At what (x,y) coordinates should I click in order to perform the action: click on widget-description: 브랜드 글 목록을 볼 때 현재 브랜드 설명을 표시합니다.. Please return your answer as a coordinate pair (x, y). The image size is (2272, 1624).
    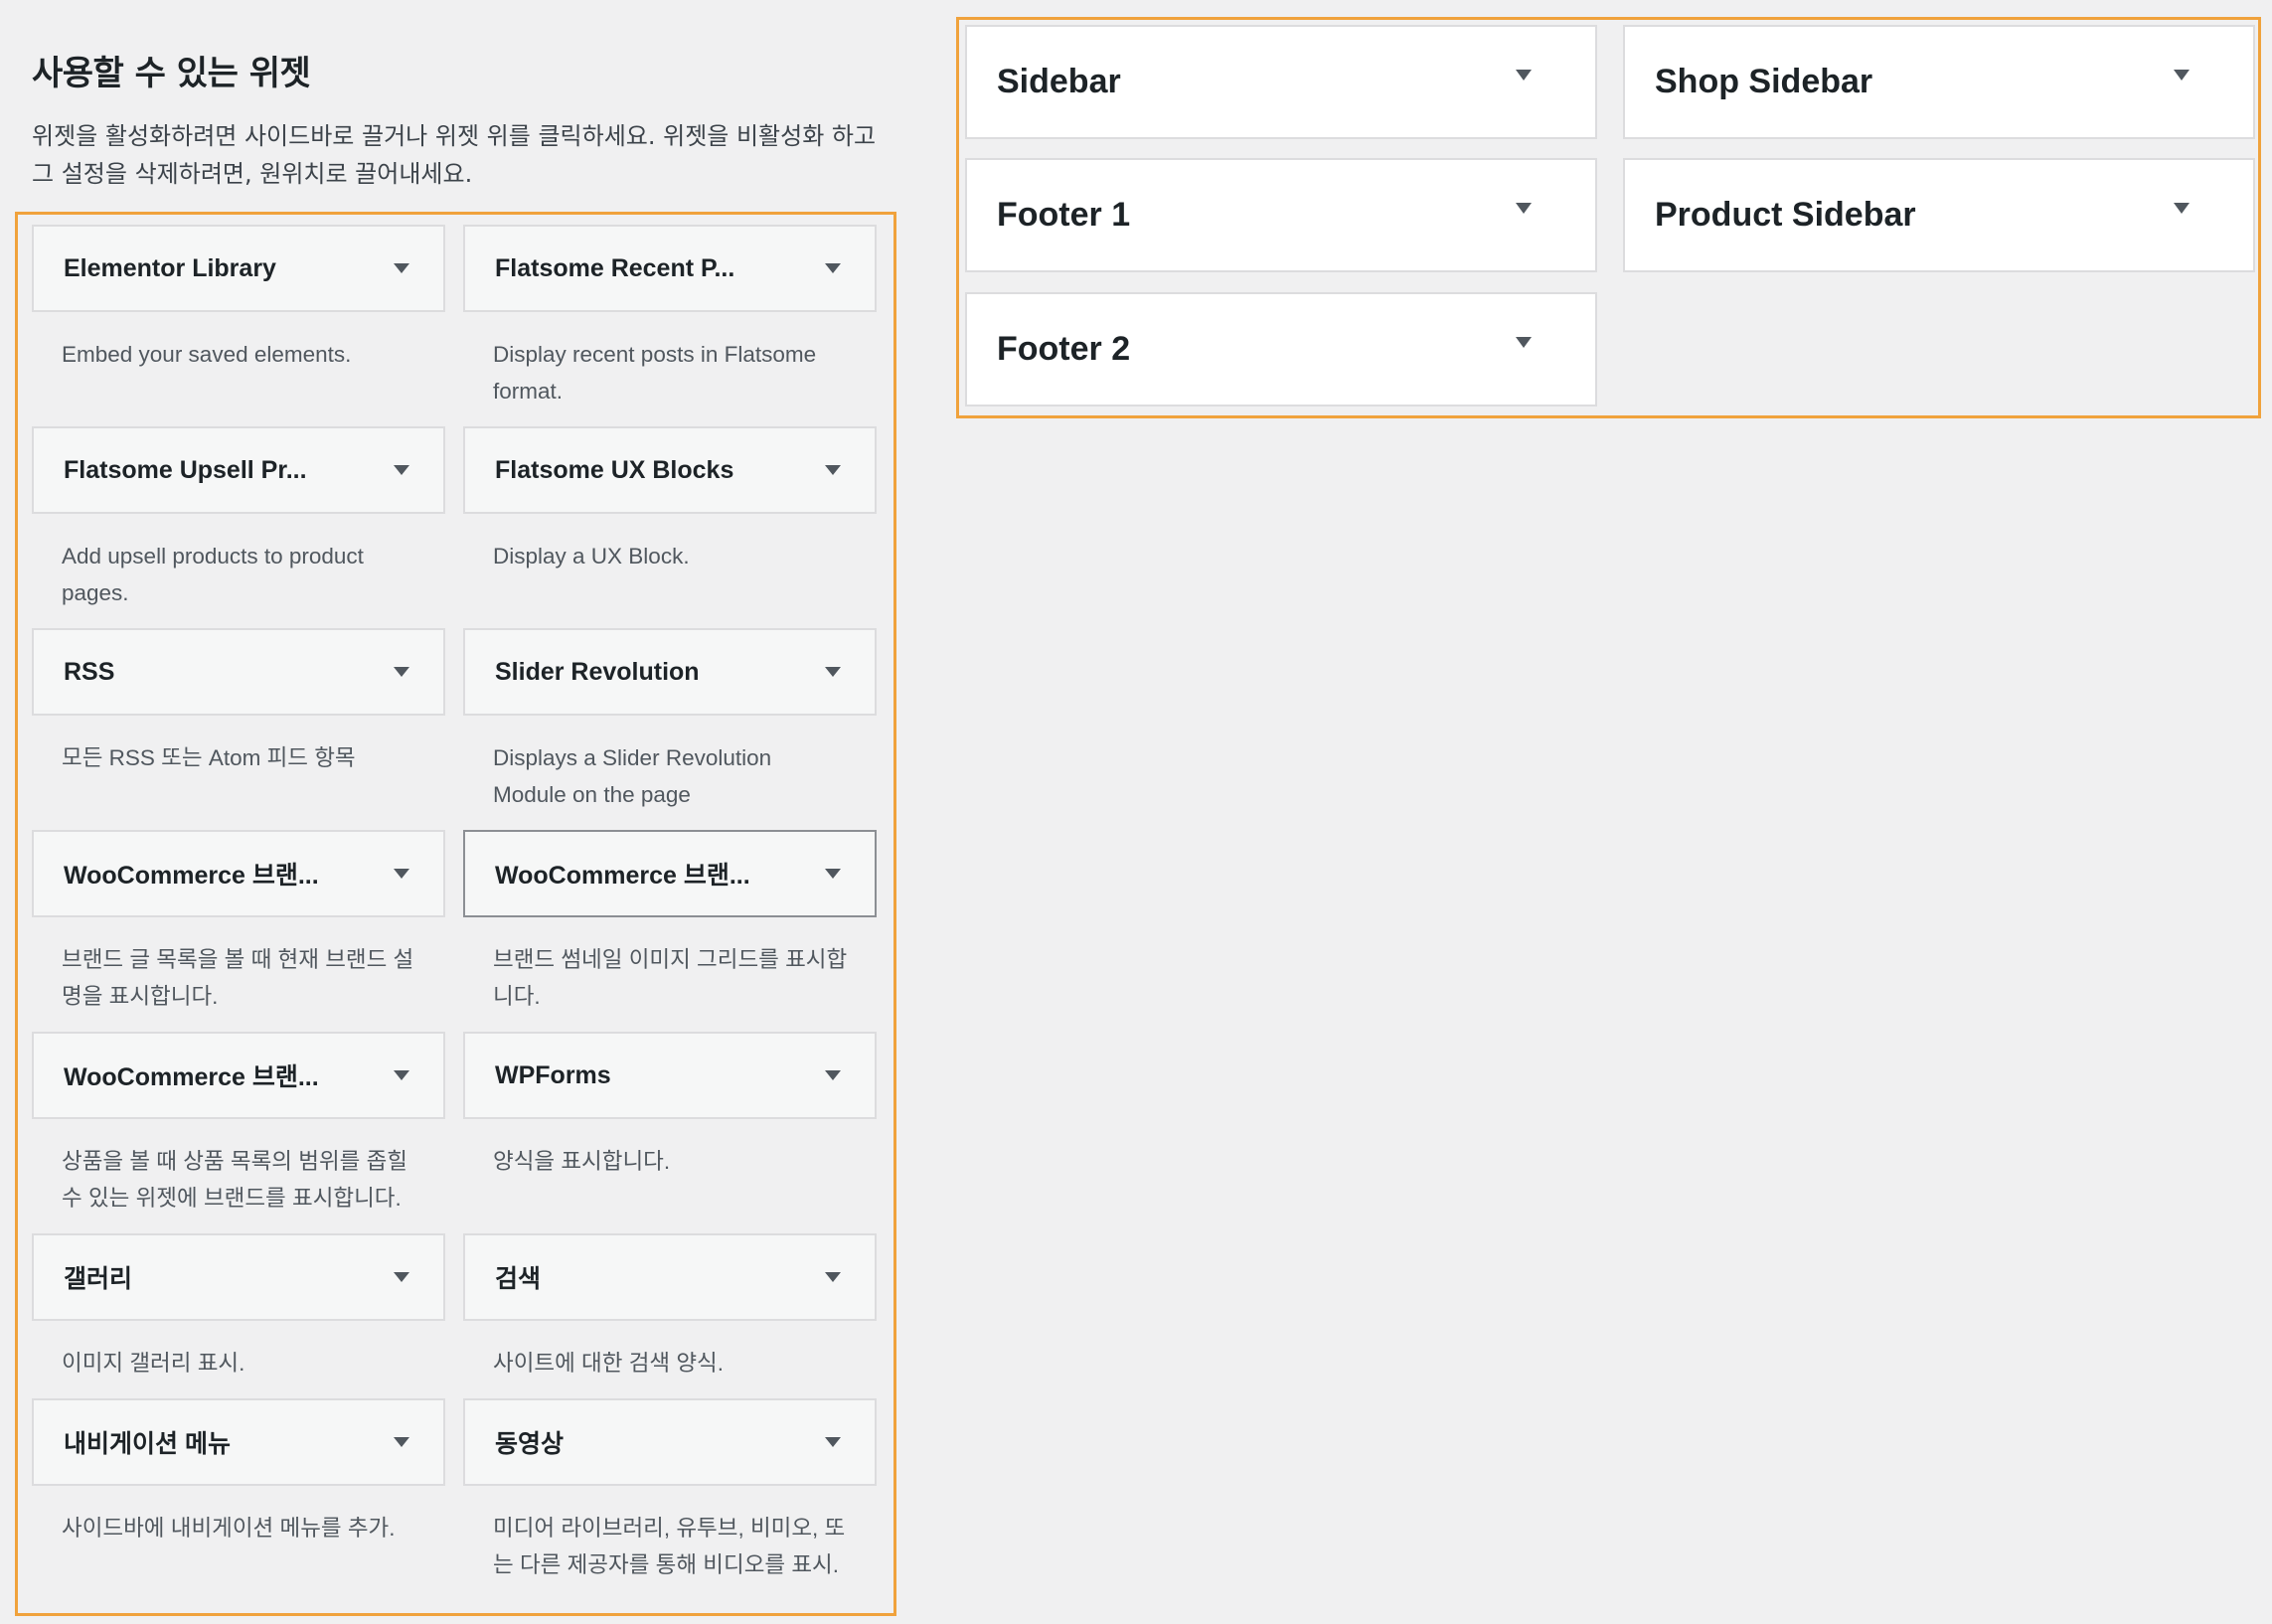
    Looking at the image, I should click on (238, 978).